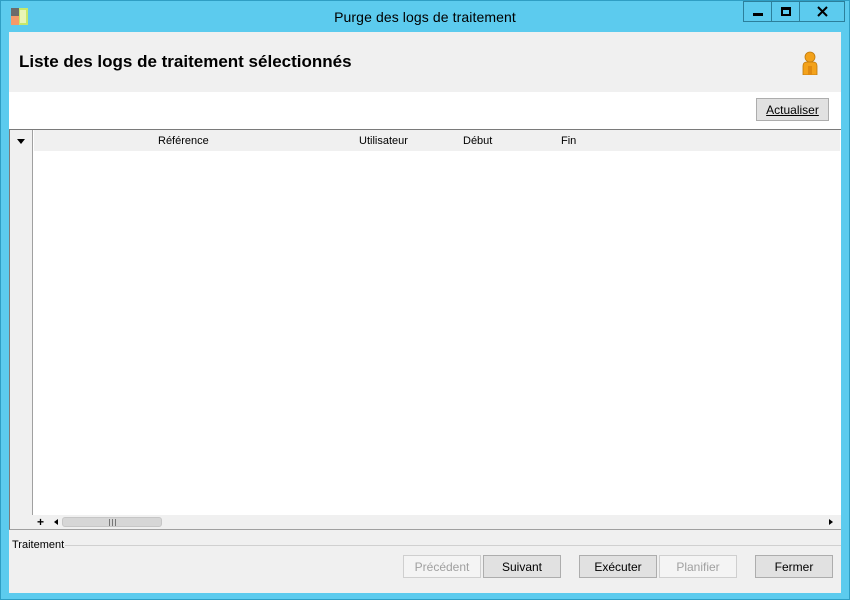 The height and width of the screenshot is (600, 850). What do you see at coordinates (40, 522) in the screenshot?
I see `add-row-button: +` at bounding box center [40, 522].